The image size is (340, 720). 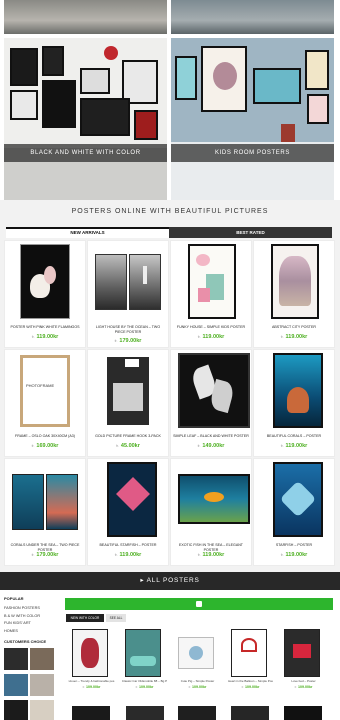 What do you see at coordinates (294, 281) in the screenshot?
I see `product-image-city` at bounding box center [294, 281].